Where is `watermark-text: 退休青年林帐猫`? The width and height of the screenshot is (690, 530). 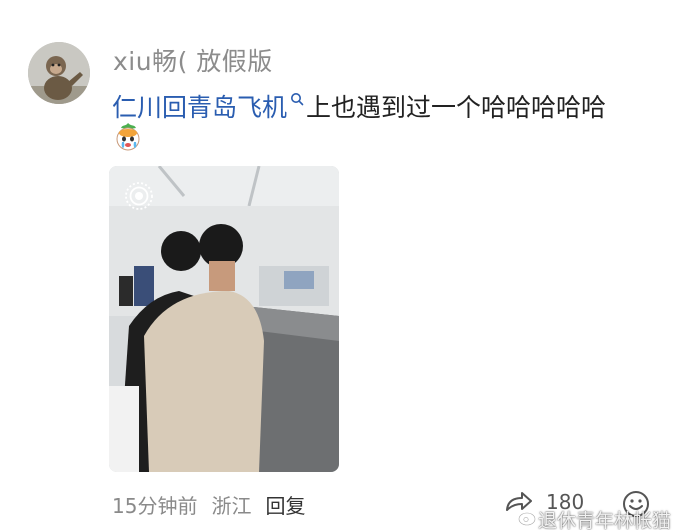
watermark-text: 退休青年林帐猫 is located at coordinates (605, 520).